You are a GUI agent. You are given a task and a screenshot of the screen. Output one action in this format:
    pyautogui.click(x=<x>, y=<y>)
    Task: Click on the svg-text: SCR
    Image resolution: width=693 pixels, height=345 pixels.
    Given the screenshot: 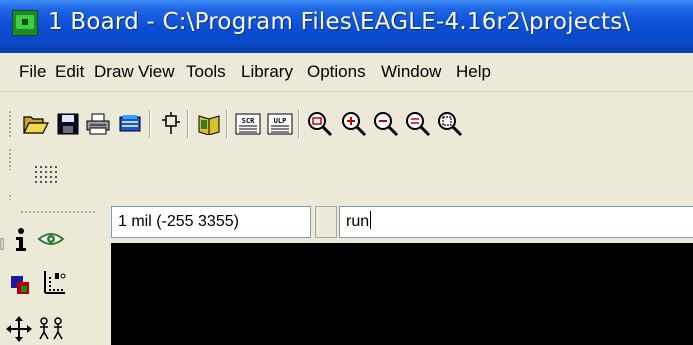 What is the action you would take?
    pyautogui.click(x=248, y=121)
    